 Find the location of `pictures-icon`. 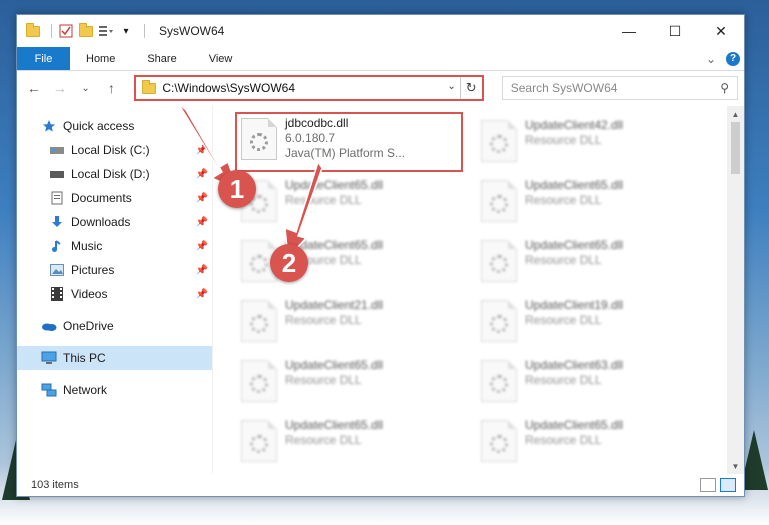

pictures-icon is located at coordinates (57, 270).